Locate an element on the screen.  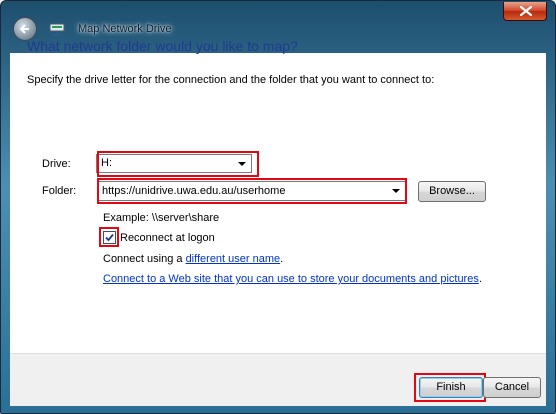
drive-highlight is located at coordinates (178, 164).